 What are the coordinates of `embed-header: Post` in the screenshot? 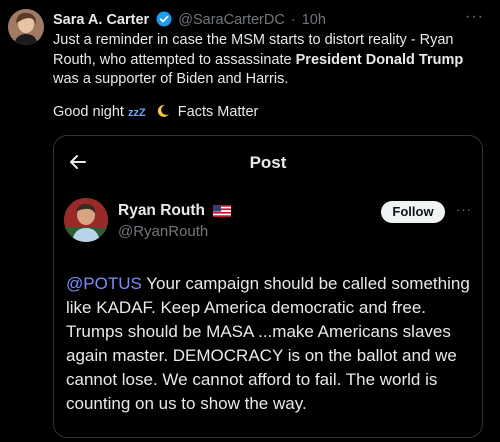 It's located at (268, 162).